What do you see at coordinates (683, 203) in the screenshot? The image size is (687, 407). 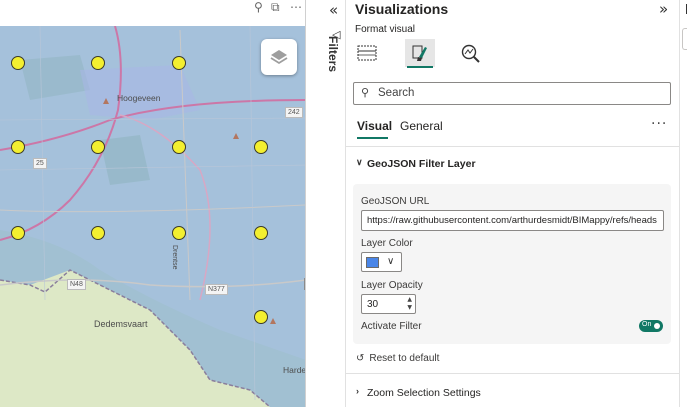 I see `data-pane-edge` at bounding box center [683, 203].